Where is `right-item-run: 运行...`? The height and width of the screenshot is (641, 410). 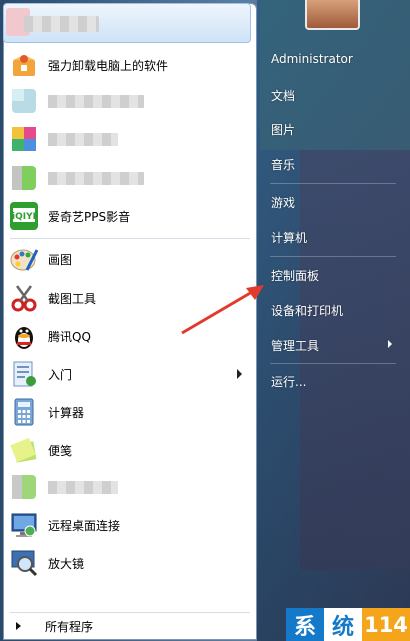 right-item-run: 运行... is located at coordinates (336, 381).